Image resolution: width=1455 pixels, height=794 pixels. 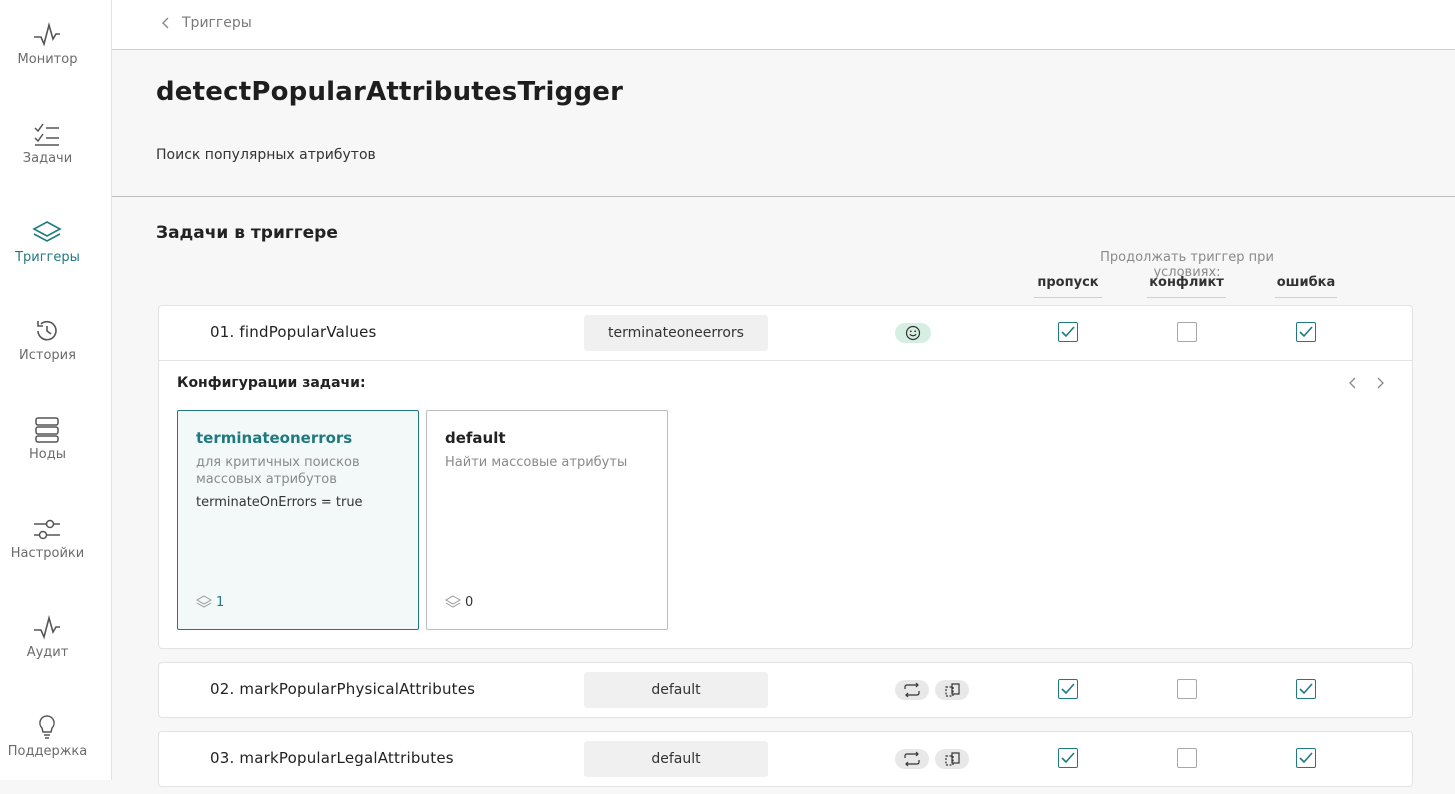 What do you see at coordinates (278, 471) in the screenshot?
I see `config-card-description: для критичных поисков массовых атрибутов` at bounding box center [278, 471].